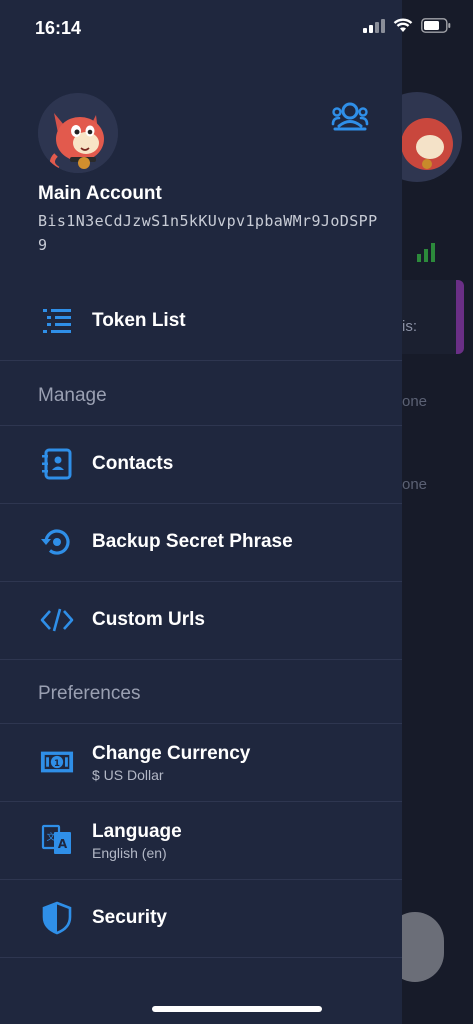 Image resolution: width=473 pixels, height=1024 pixels. I want to click on svg-text: 1, so click(57, 764).